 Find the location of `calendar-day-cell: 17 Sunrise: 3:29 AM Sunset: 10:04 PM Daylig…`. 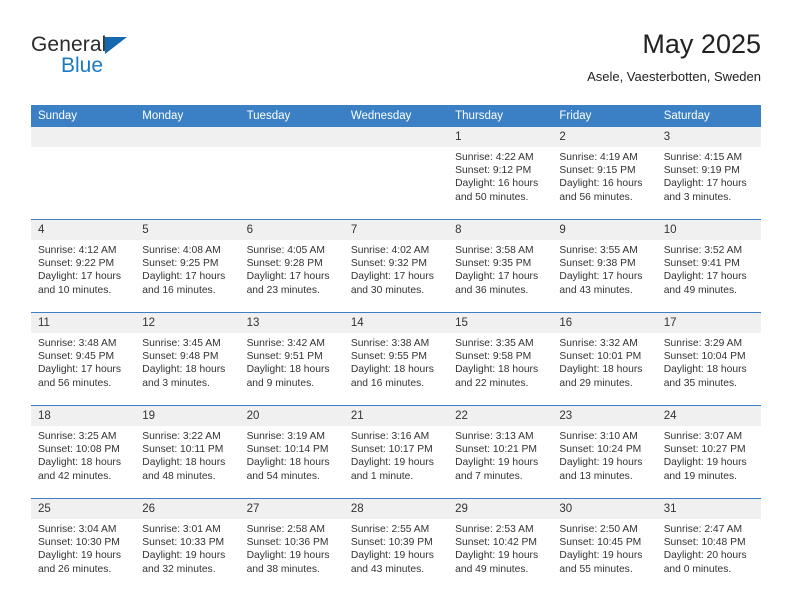

calendar-day-cell: 17 Sunrise: 3:29 AM Sunset: 10:04 PM Daylig… is located at coordinates (708, 359).